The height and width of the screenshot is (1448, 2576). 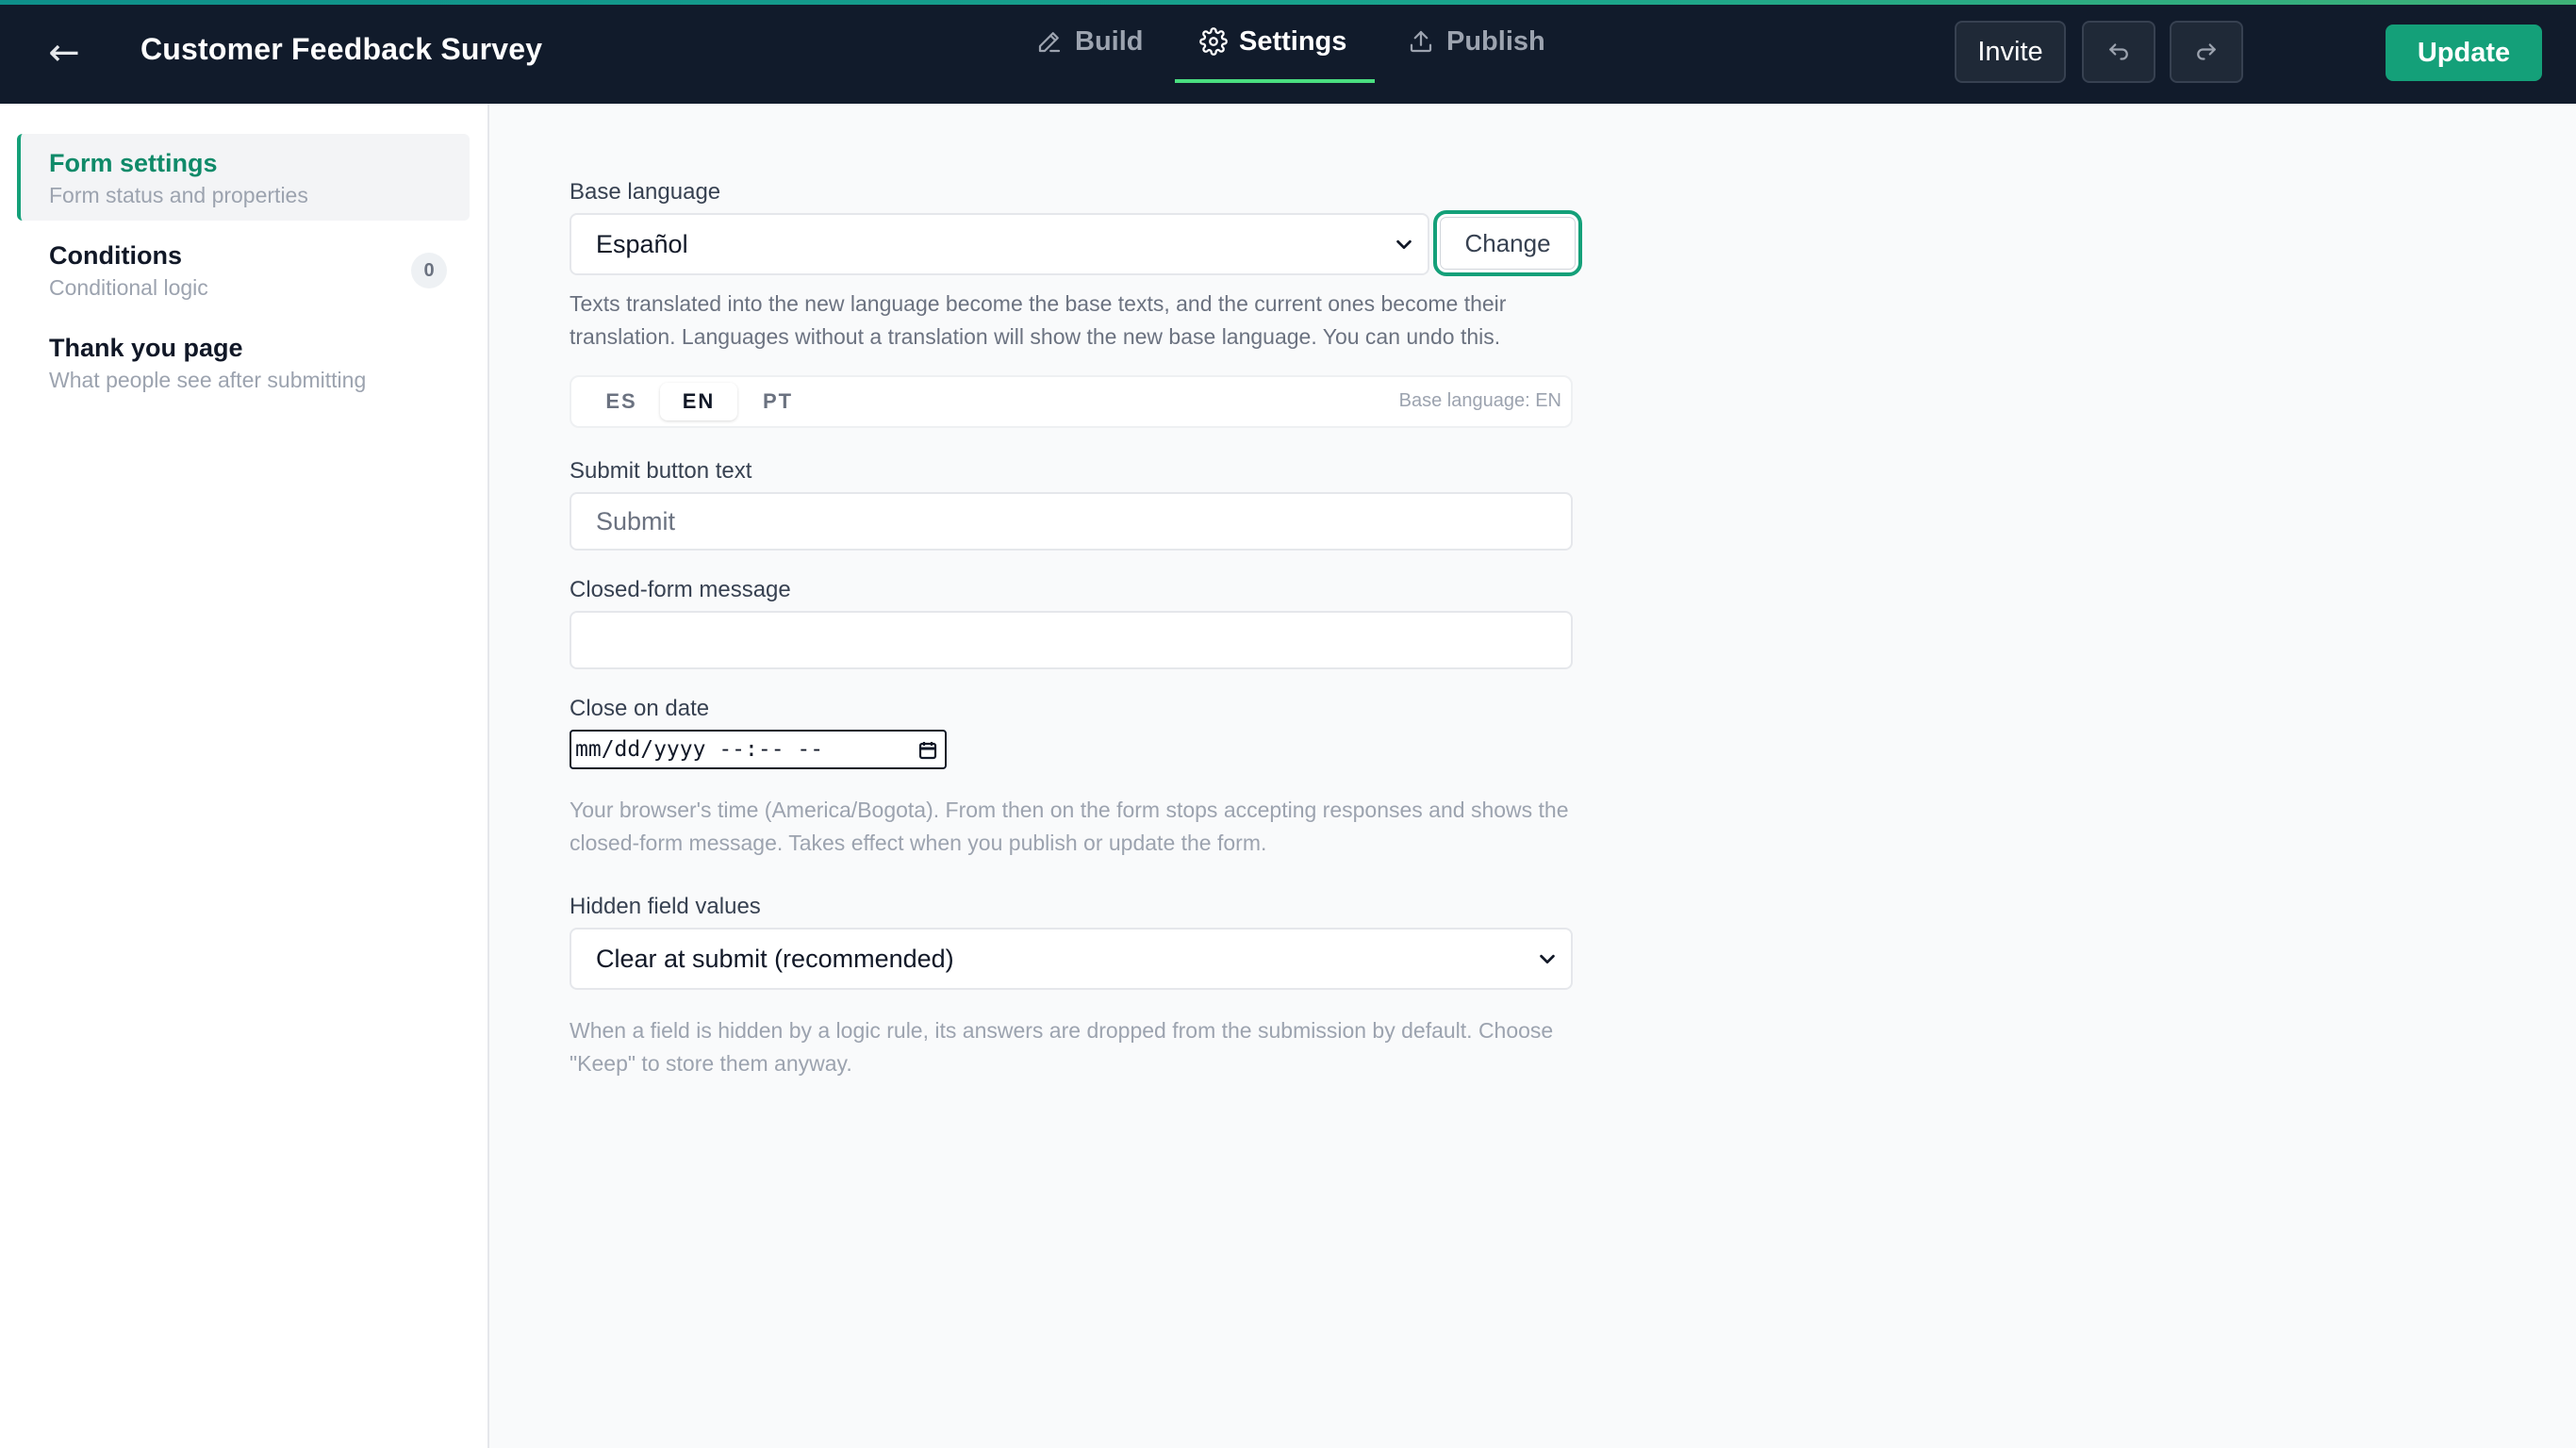 What do you see at coordinates (341, 49) in the screenshot?
I see `page-title: Customer Feedback Survey` at bounding box center [341, 49].